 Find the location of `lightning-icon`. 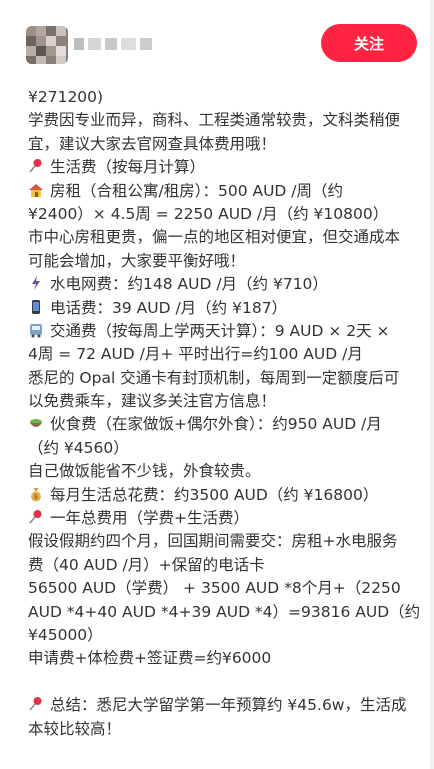

lightning-icon is located at coordinates (36, 283).